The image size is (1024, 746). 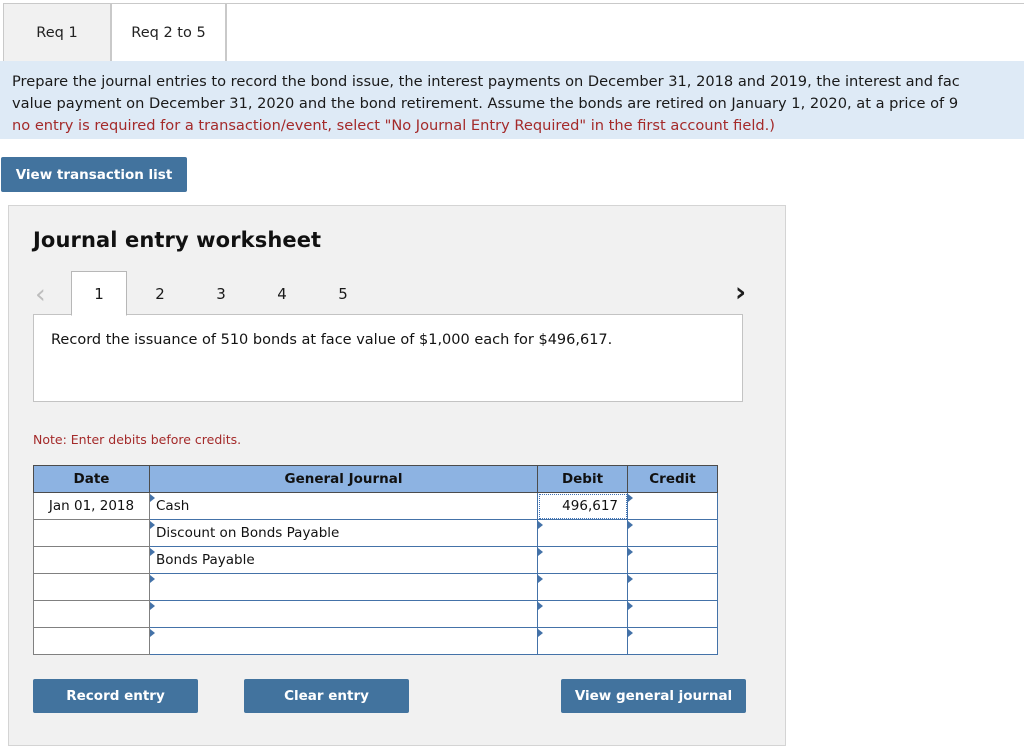 What do you see at coordinates (94, 174) in the screenshot?
I see `view-transaction-list-button: View transaction list` at bounding box center [94, 174].